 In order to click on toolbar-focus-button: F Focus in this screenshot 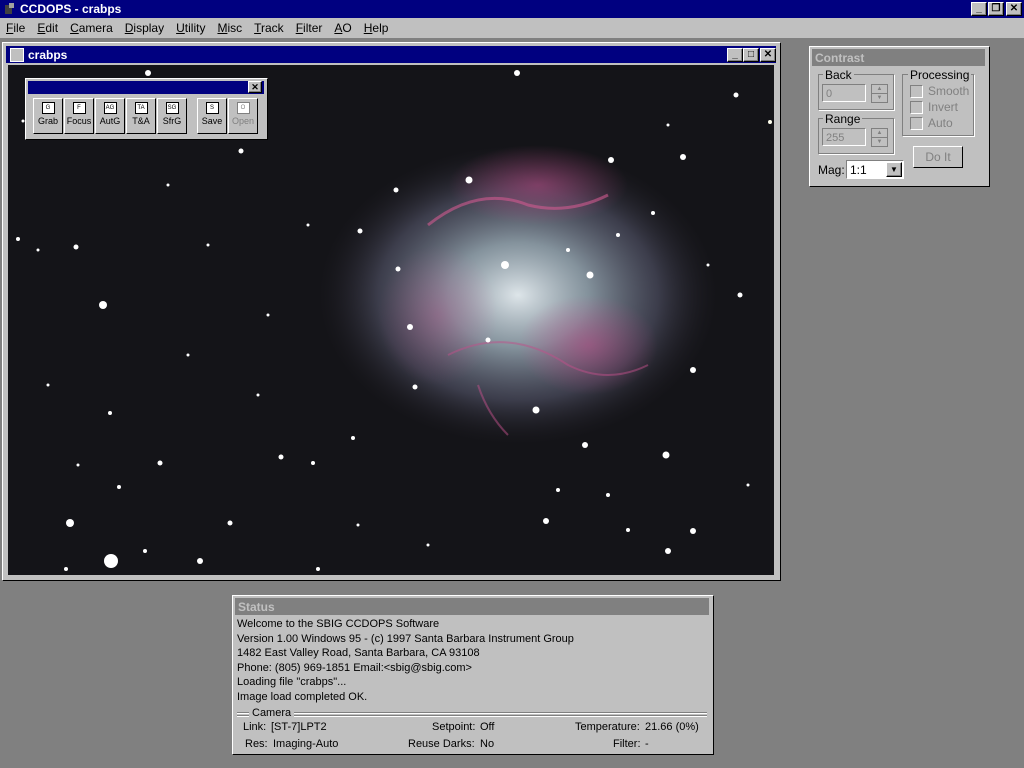, I will do `click(79, 116)`.